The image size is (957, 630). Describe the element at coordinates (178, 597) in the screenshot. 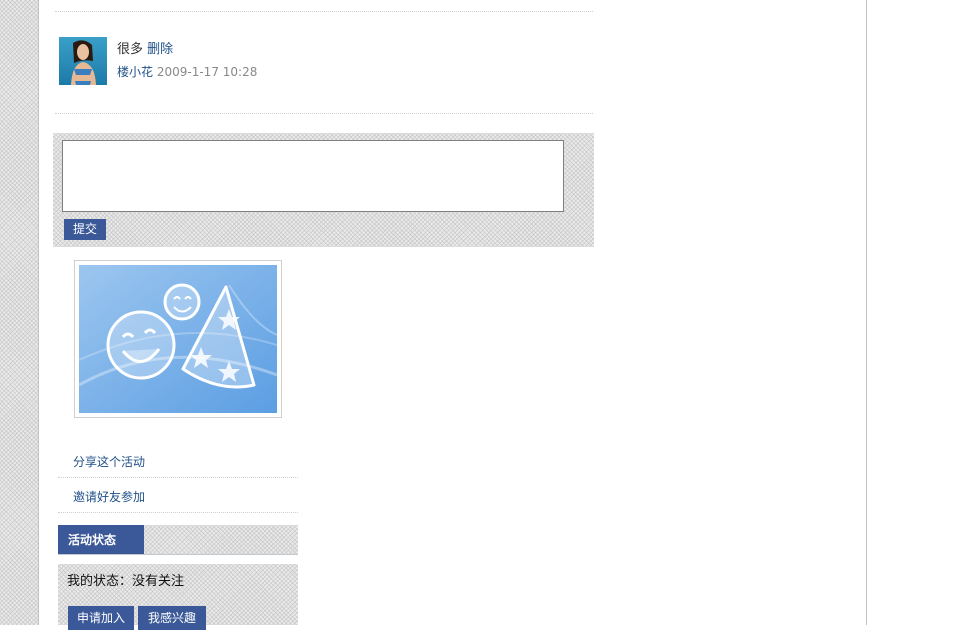

I see `status-section-body: 我的状态：没有关注 申请加入 我感兴趣` at that location.